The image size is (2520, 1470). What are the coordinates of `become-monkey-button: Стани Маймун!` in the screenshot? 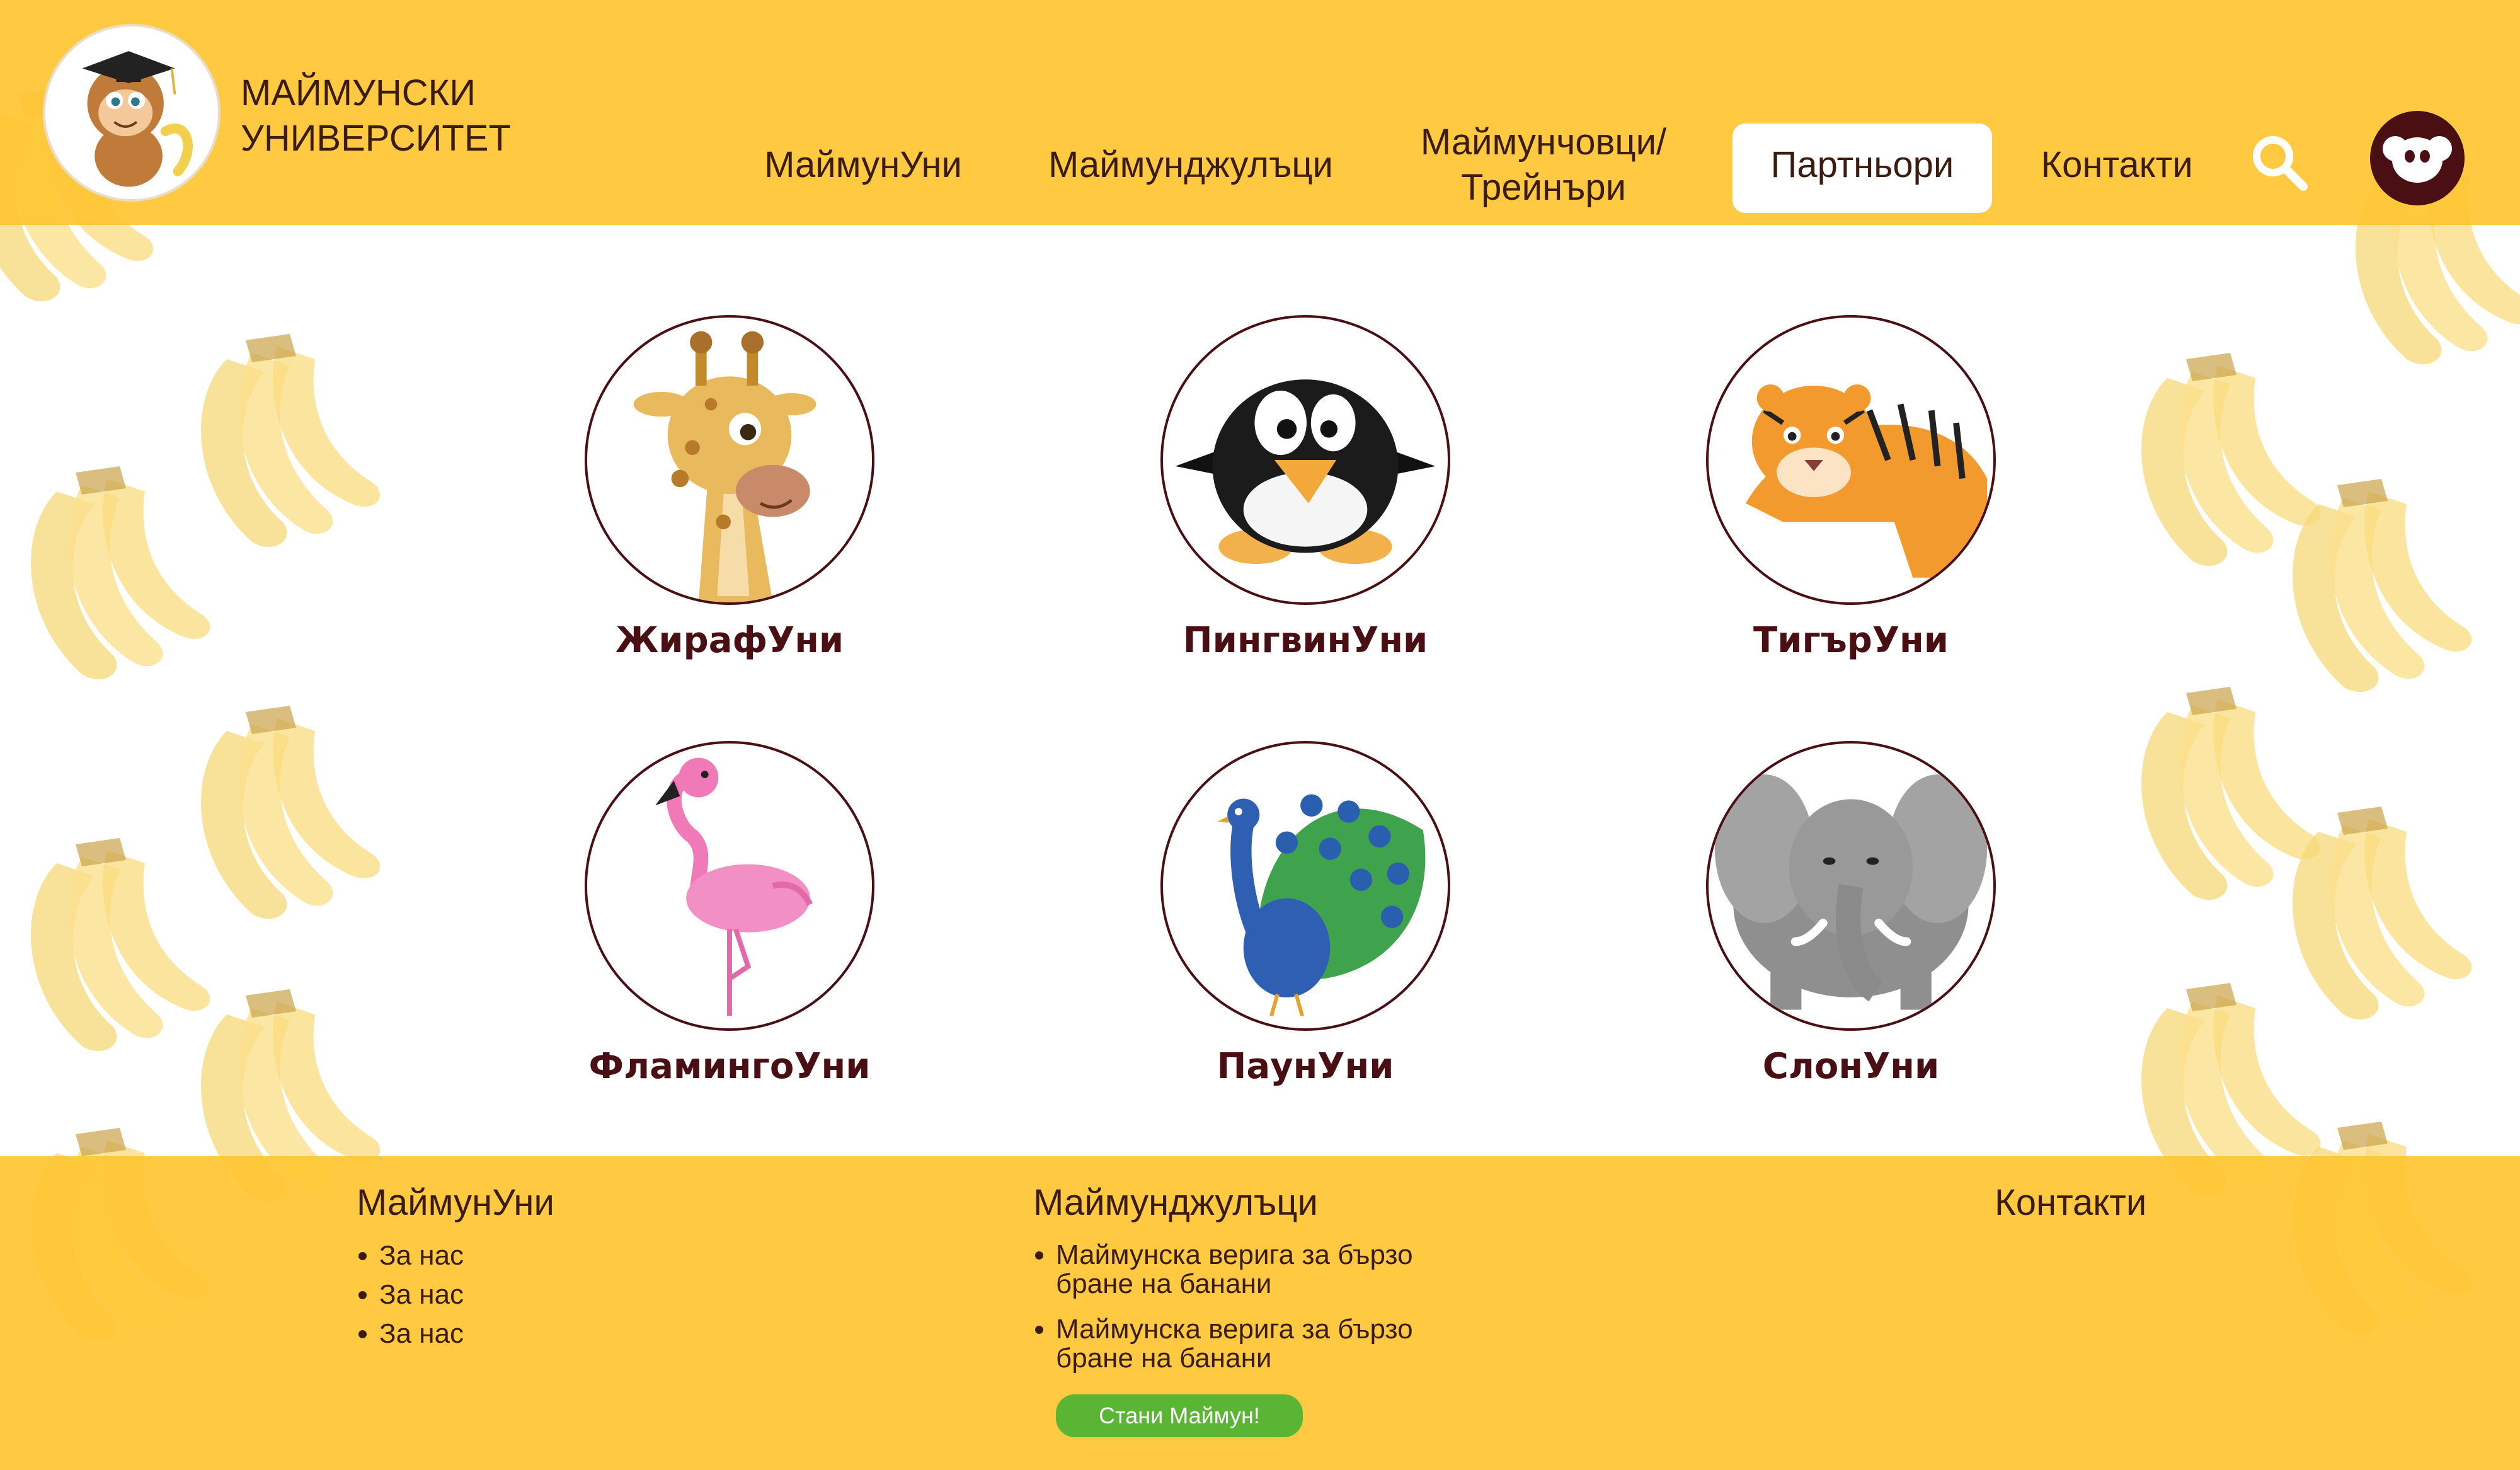 It's located at (1179, 1415).